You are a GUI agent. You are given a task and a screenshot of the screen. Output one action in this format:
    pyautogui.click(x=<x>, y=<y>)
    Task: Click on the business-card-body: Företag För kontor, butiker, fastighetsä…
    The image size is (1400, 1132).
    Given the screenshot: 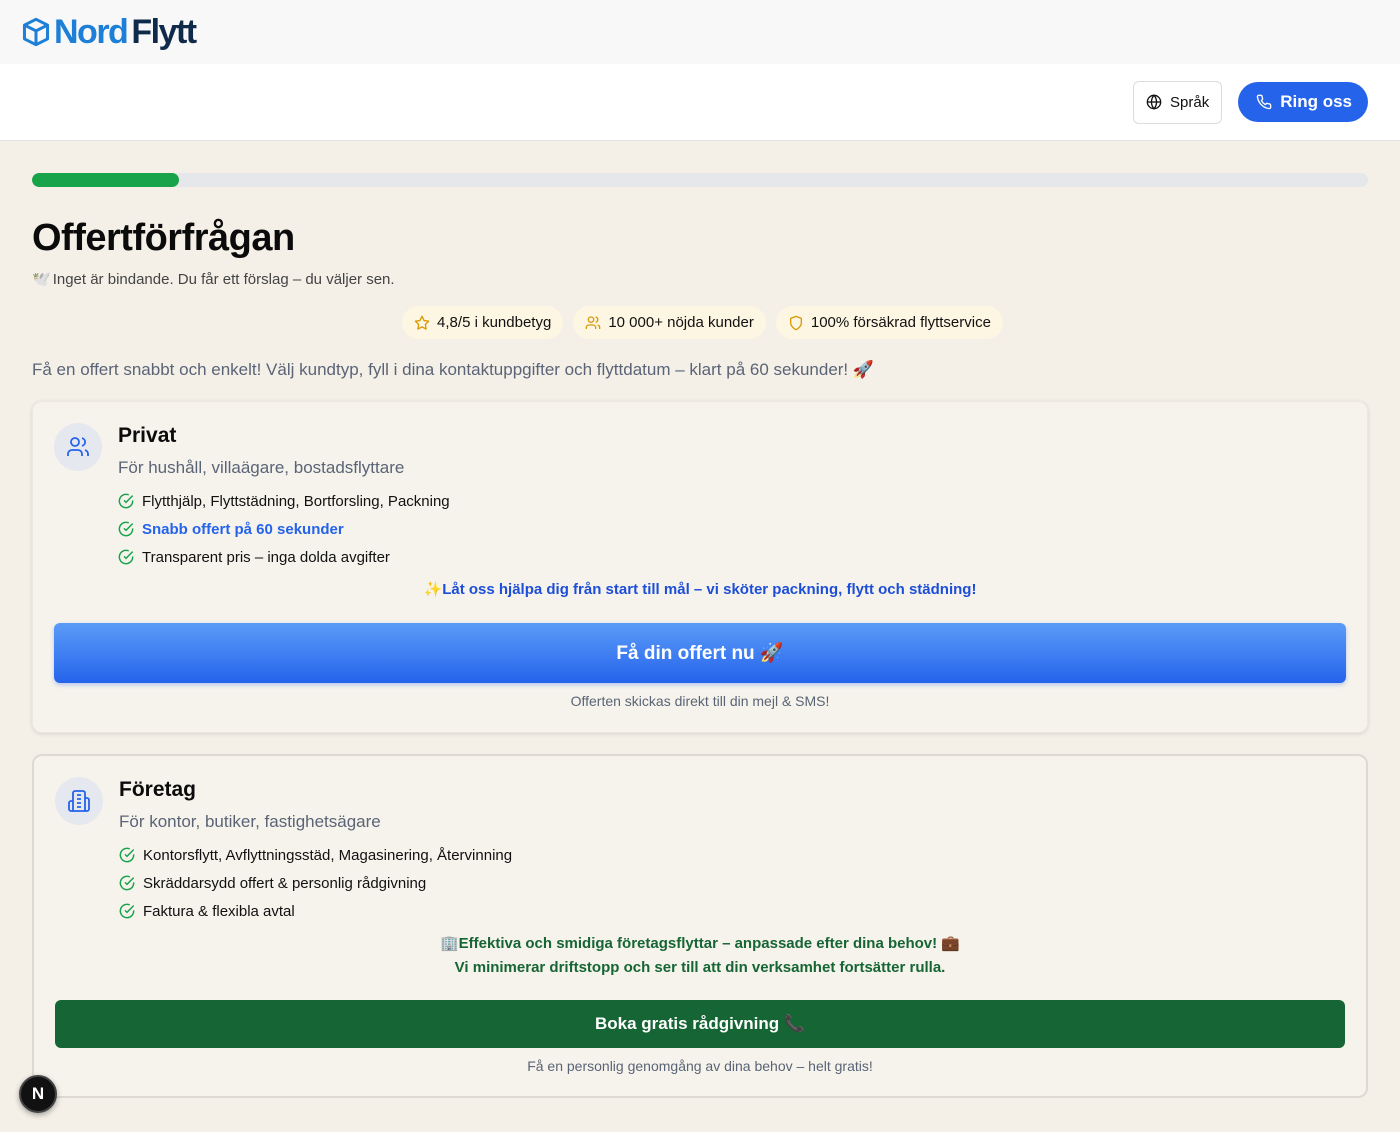 What is the action you would take?
    pyautogui.click(x=315, y=851)
    